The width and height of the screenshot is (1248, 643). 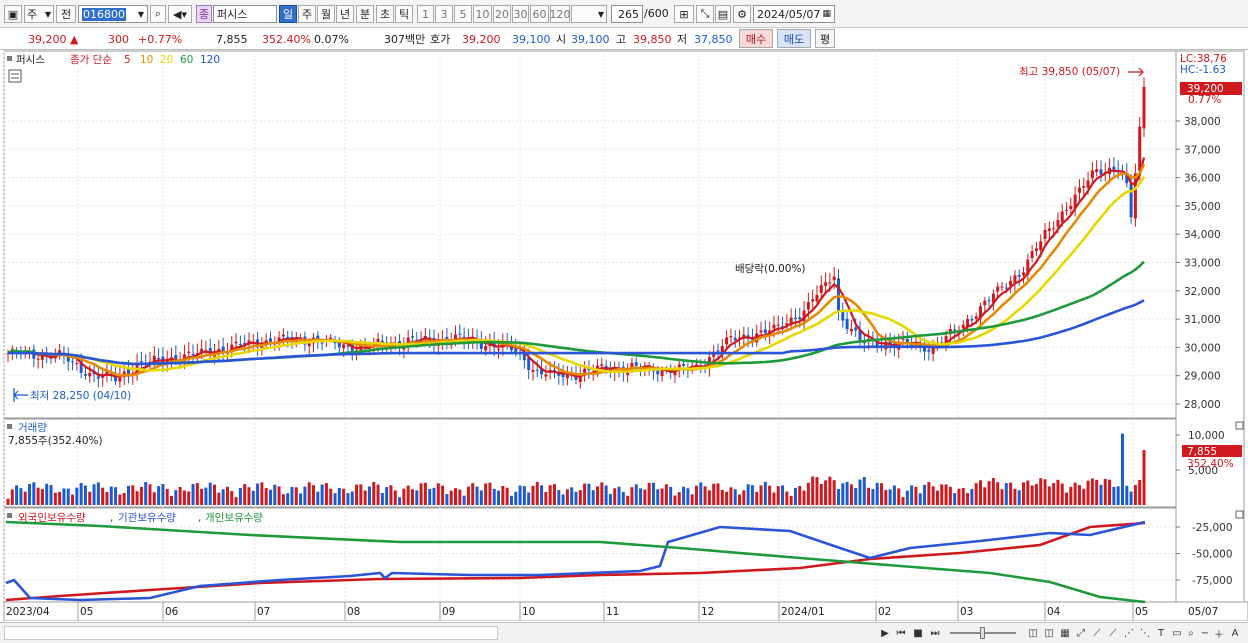 What do you see at coordinates (1235, 633) in the screenshot?
I see `font-size-icon: A` at bounding box center [1235, 633].